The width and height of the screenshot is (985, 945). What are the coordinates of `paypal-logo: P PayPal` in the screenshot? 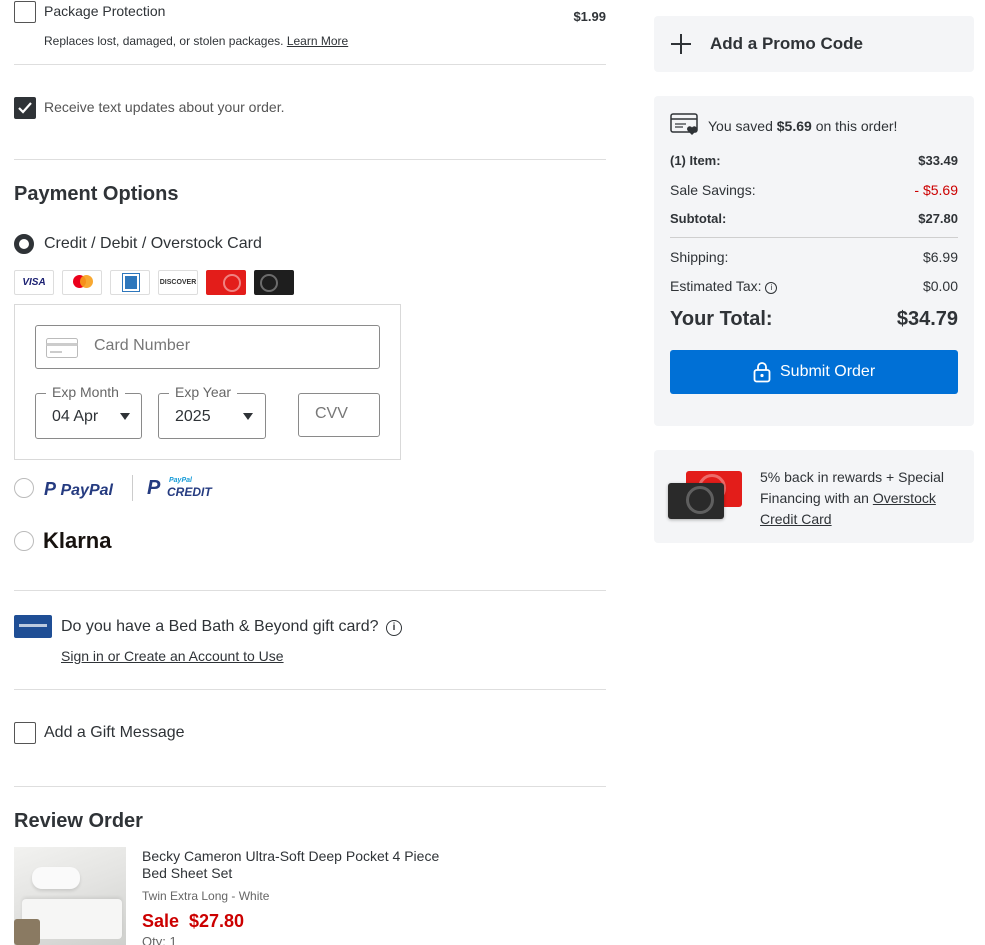 It's located at (78, 489).